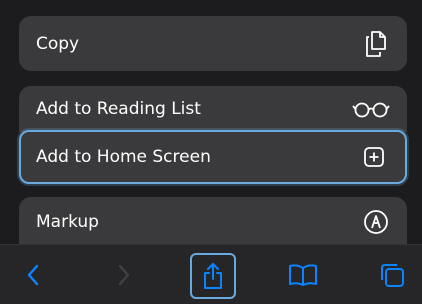 Image resolution: width=422 pixels, height=304 pixels. Describe the element at coordinates (123, 157) in the screenshot. I see `home-screen-label: Add to Home Screen` at that location.